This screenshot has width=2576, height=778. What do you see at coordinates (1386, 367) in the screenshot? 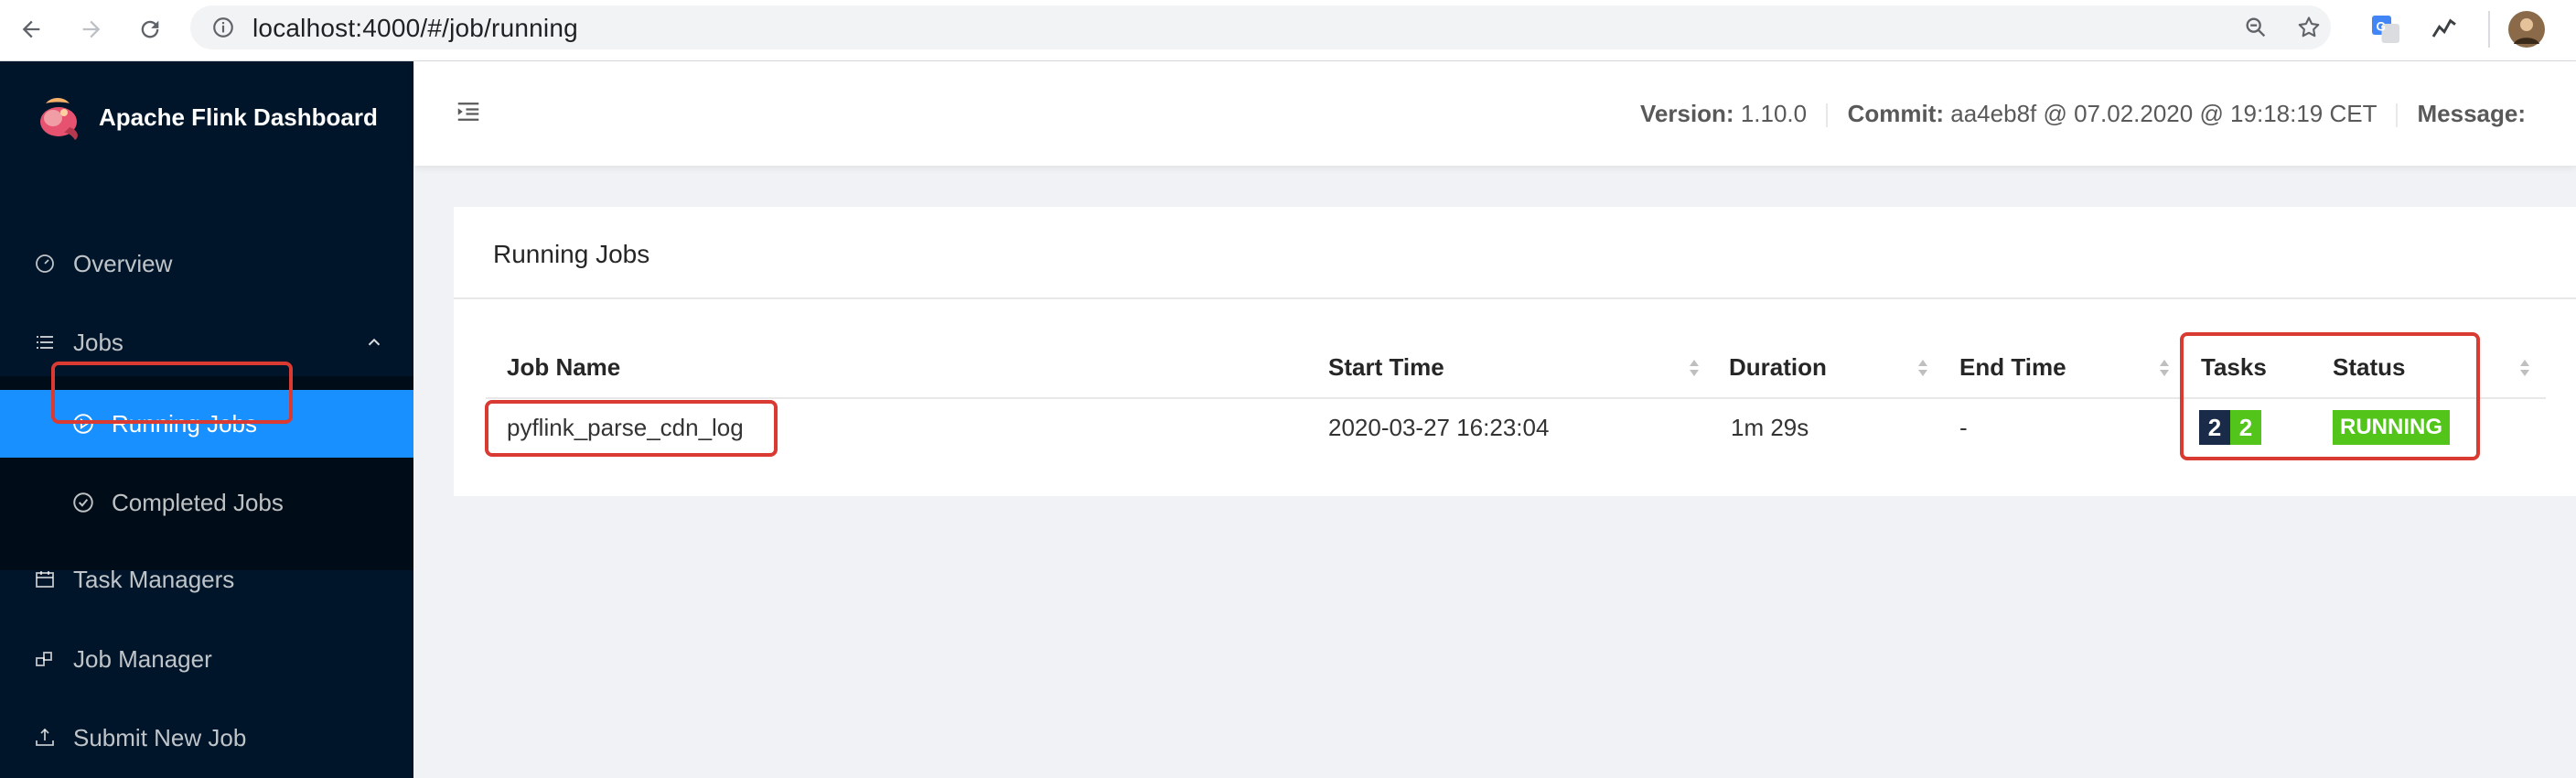
I see `column-header-start-time: Start Time` at bounding box center [1386, 367].